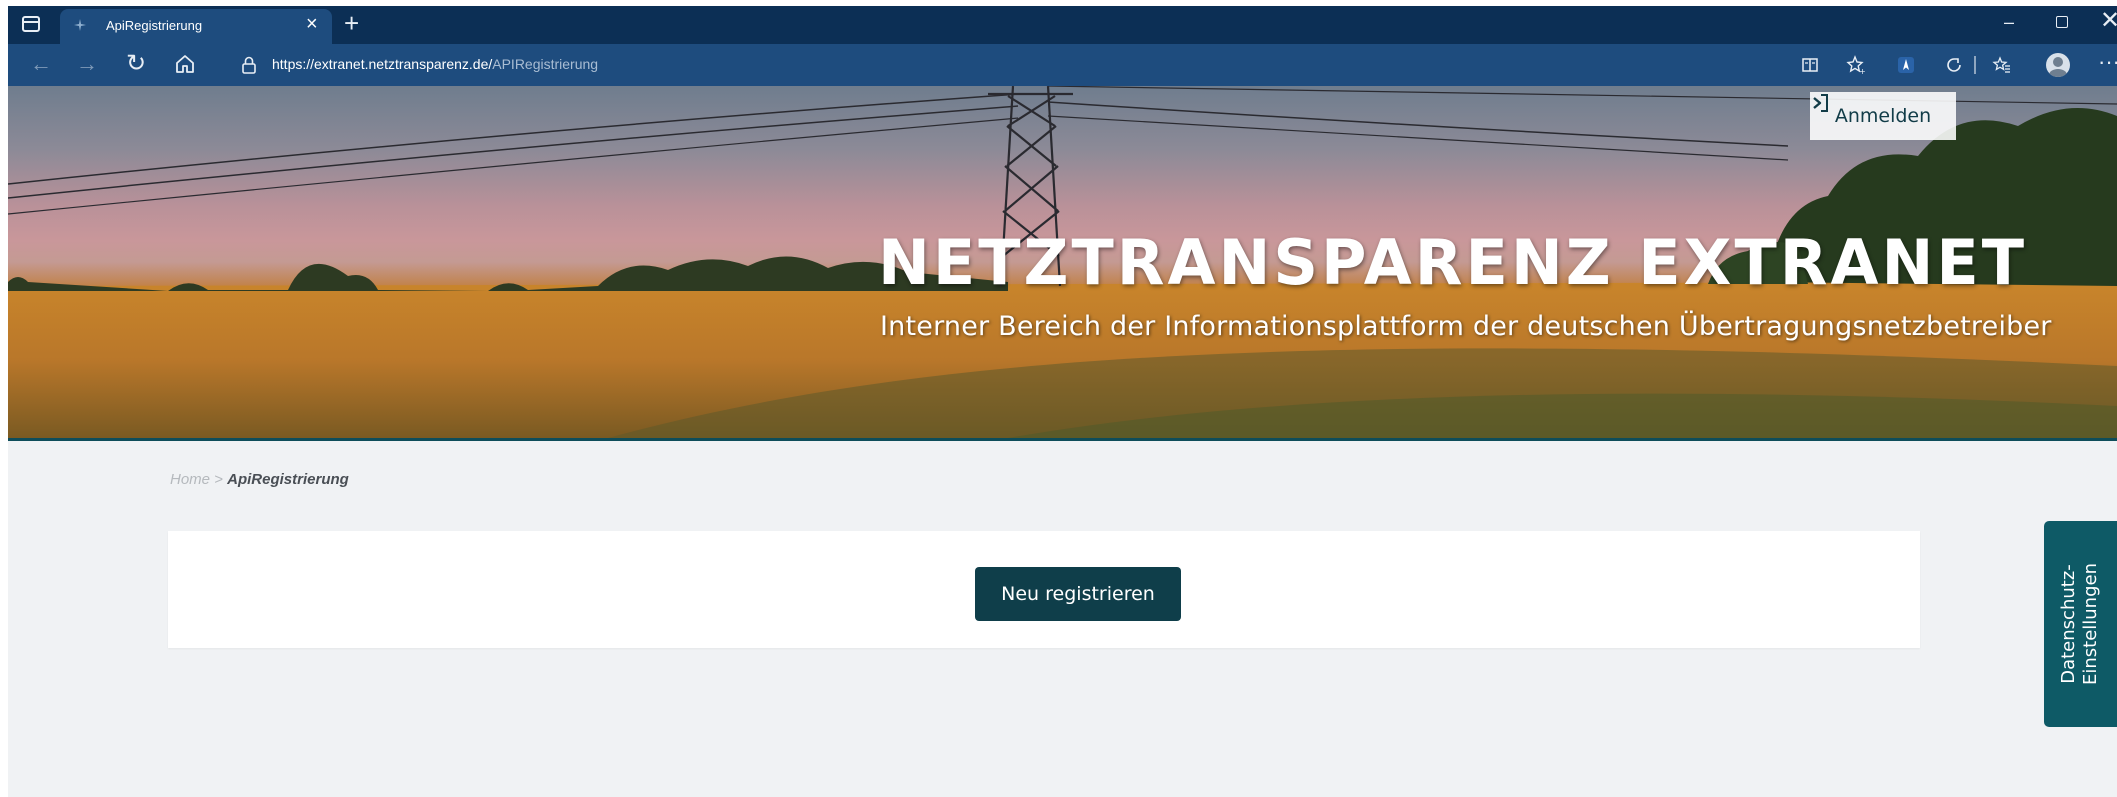 This screenshot has height=797, width=2117. I want to click on favicon-icon, so click(80, 25).